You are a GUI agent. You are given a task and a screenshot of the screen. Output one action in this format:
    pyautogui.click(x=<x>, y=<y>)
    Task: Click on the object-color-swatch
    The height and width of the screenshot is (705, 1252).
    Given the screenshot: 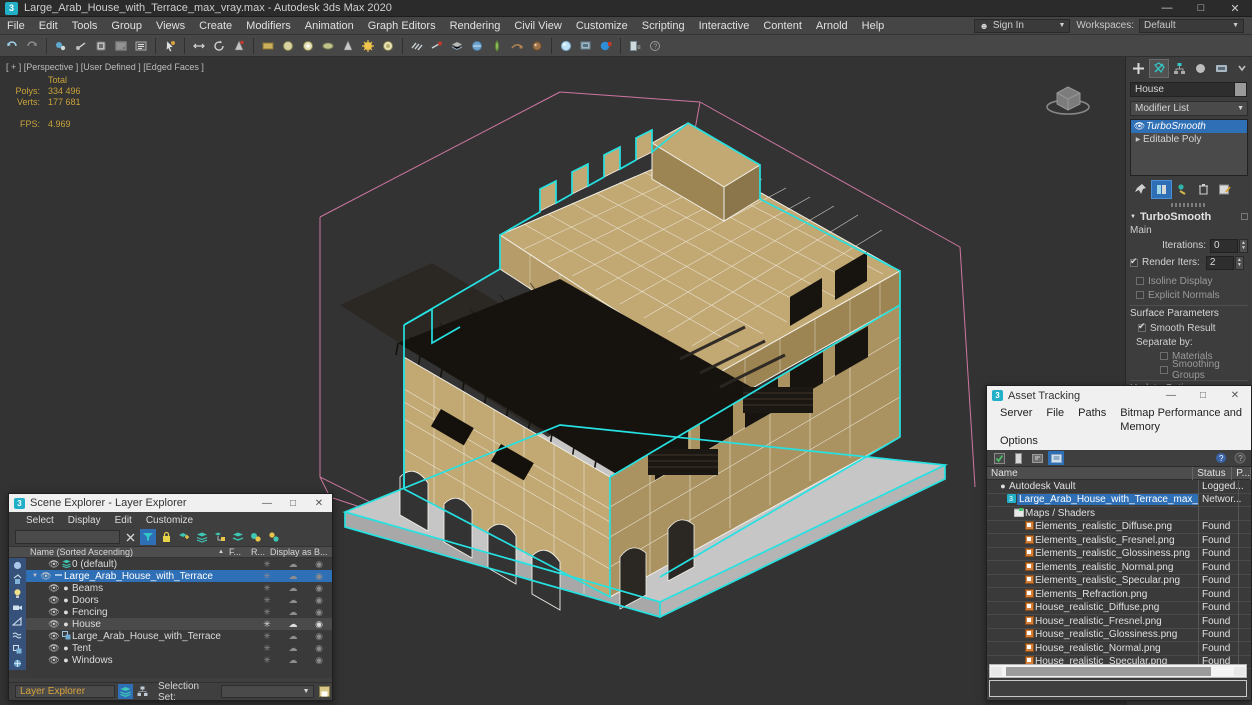 What is the action you would take?
    pyautogui.click(x=1240, y=89)
    